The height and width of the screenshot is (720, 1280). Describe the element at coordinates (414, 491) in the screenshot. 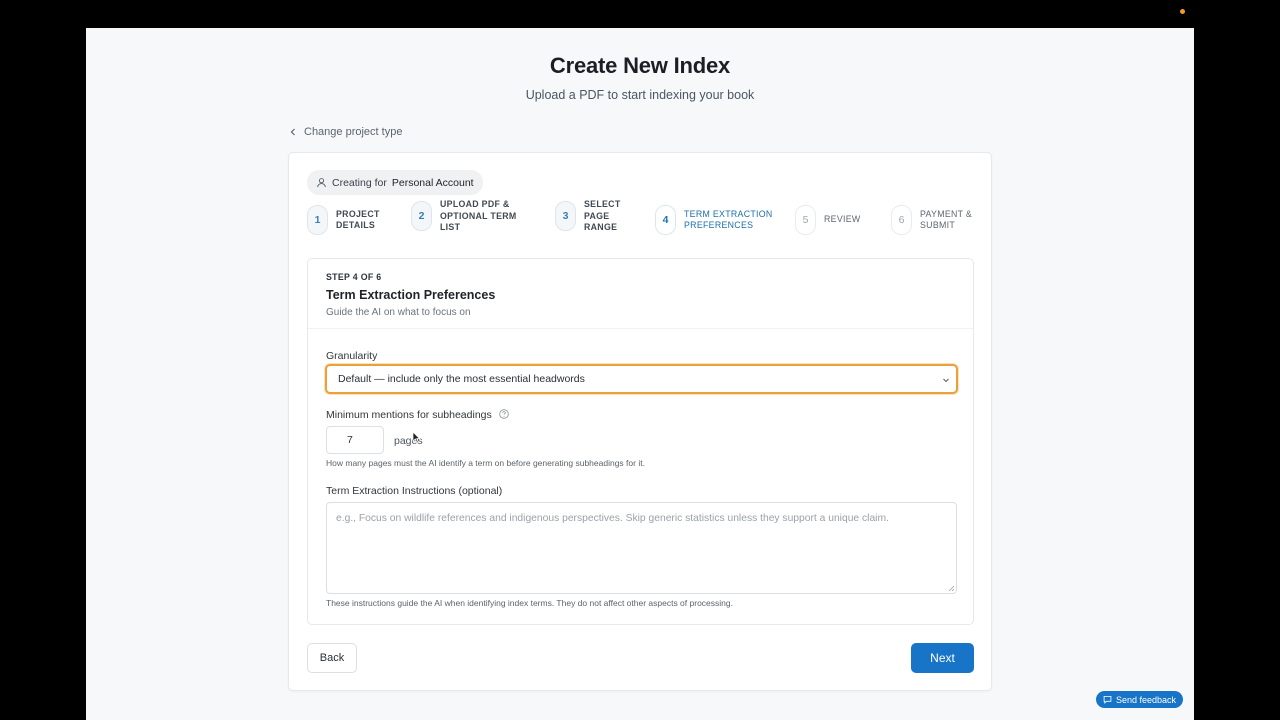

I see `instructions-label: Term Extraction Instructions (optional)` at that location.